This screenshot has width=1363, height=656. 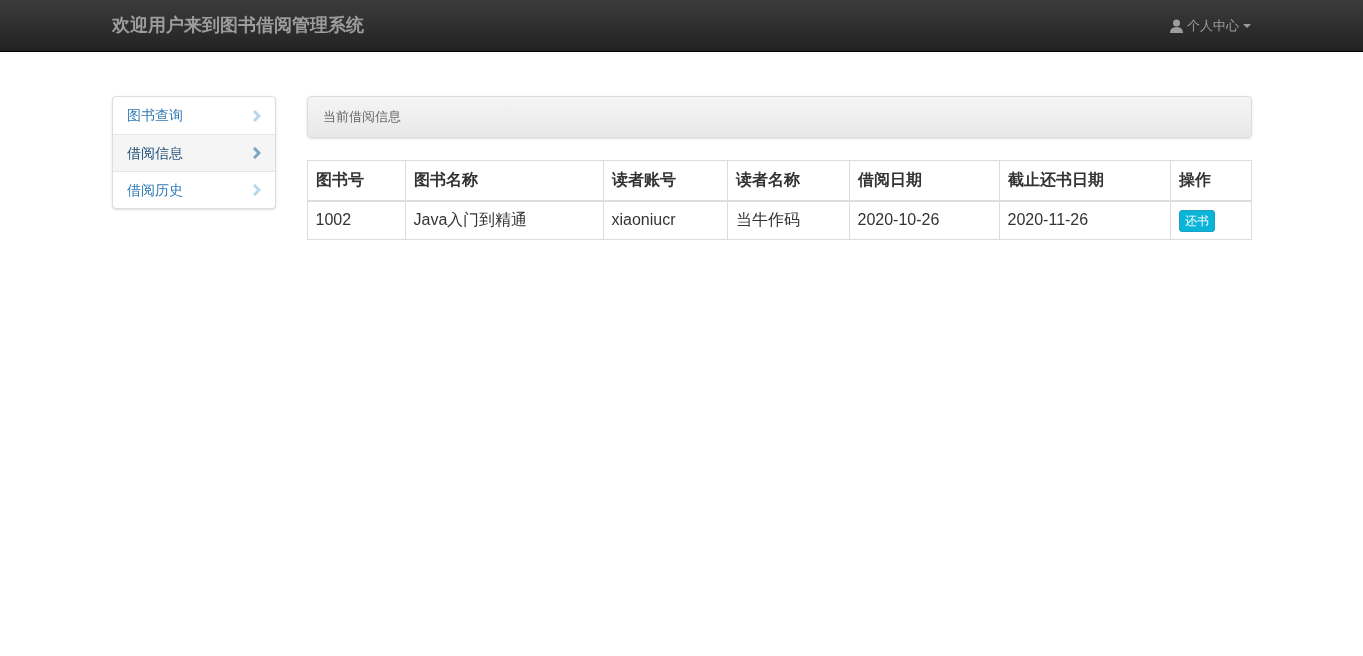 What do you see at coordinates (193, 152) in the screenshot?
I see `sidebar-item: 借阅信息` at bounding box center [193, 152].